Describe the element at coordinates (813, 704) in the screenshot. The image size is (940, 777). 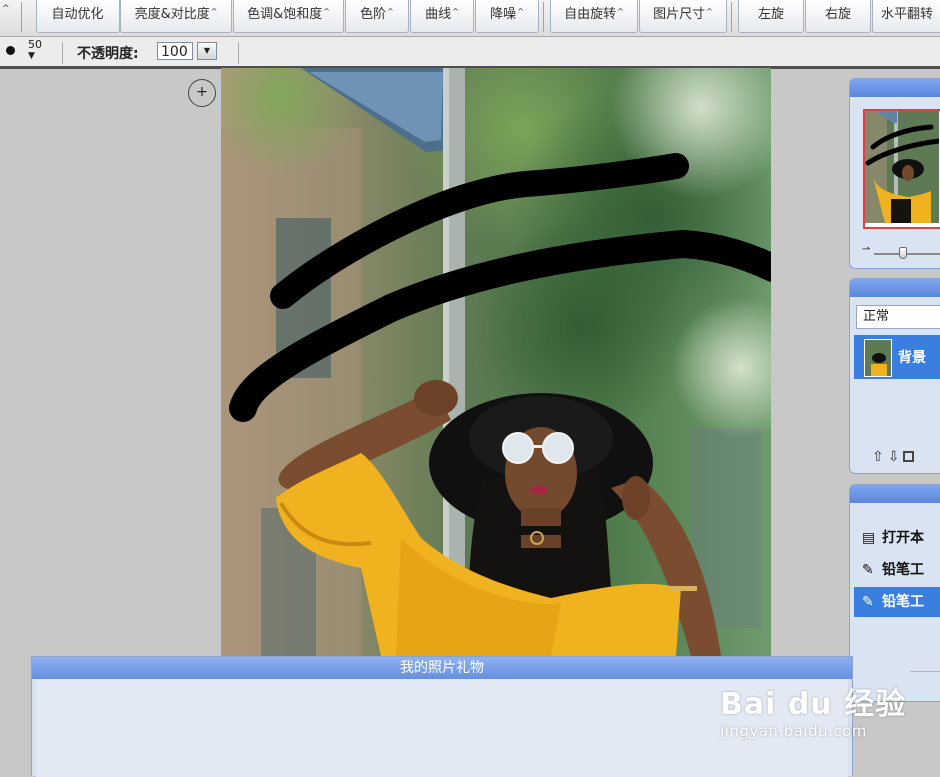
I see `watermark-logo: Bai du 经验` at that location.